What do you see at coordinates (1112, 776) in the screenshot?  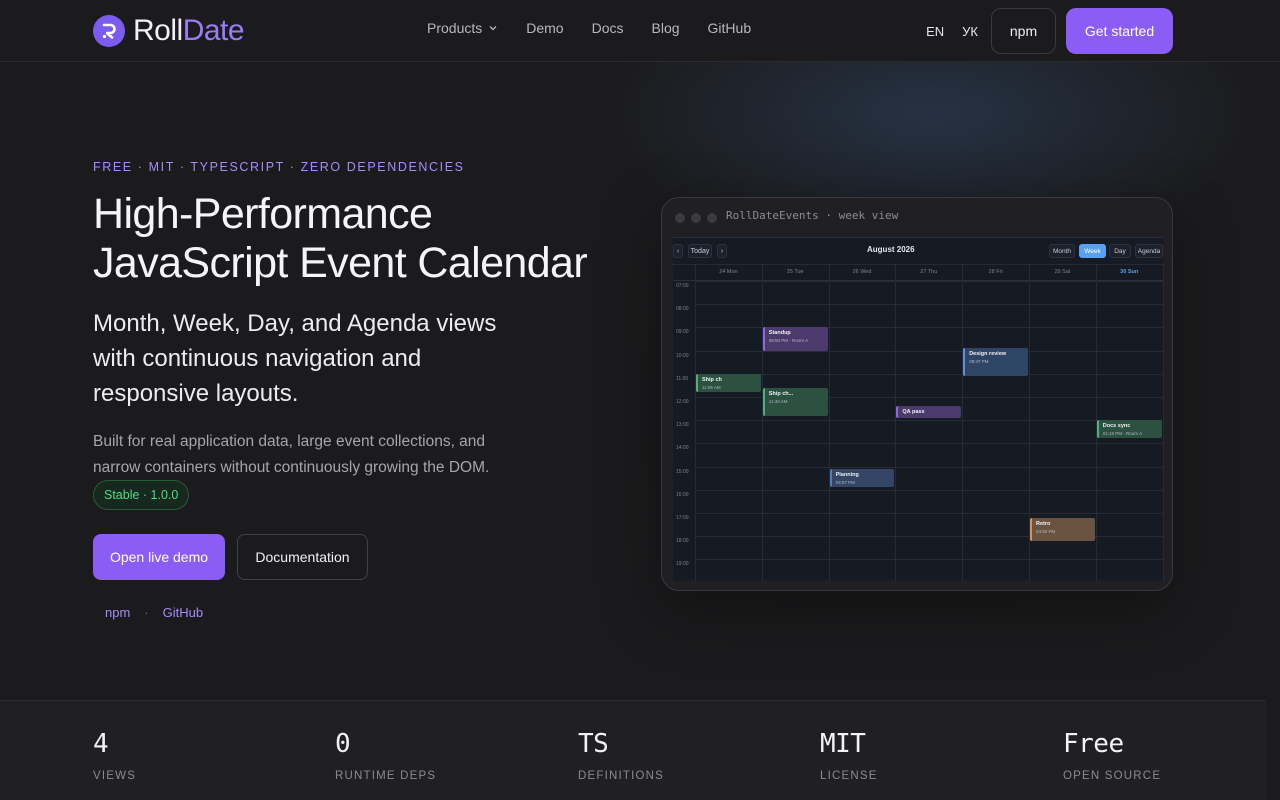 I see `stat-label: OPEN SOURCE` at bounding box center [1112, 776].